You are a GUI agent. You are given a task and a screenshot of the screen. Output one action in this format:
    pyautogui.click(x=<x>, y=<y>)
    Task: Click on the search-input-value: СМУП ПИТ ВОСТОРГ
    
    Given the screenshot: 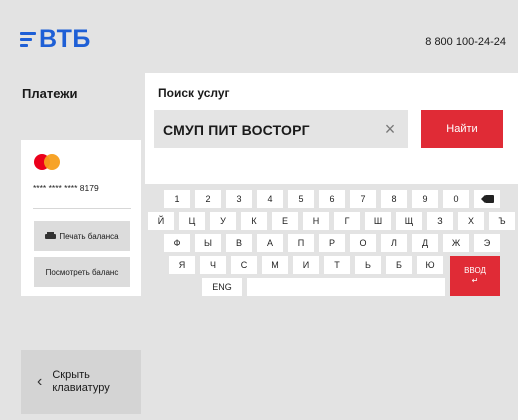 What is the action you would take?
    pyautogui.click(x=236, y=130)
    